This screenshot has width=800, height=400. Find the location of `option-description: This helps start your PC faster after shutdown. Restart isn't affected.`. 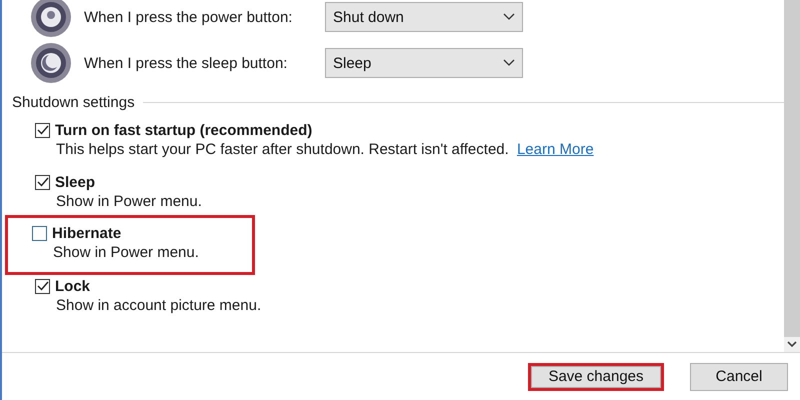

option-description: This helps start your PC faster after shutdown. Restart isn't affected. is located at coordinates (282, 149).